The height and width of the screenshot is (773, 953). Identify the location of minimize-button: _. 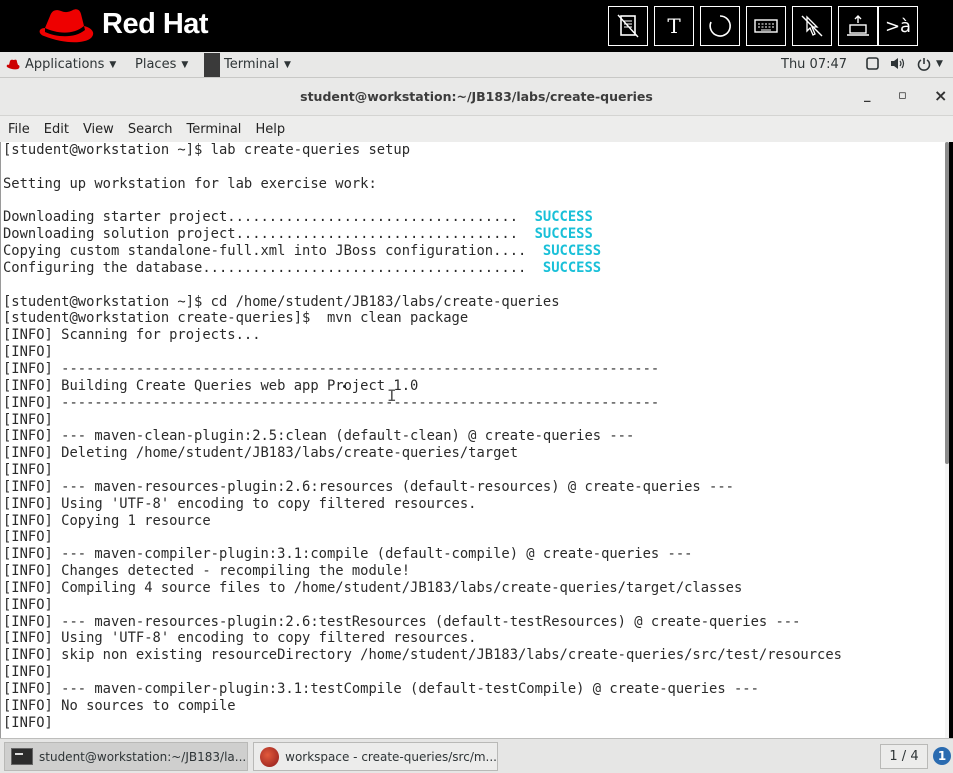
(867, 95).